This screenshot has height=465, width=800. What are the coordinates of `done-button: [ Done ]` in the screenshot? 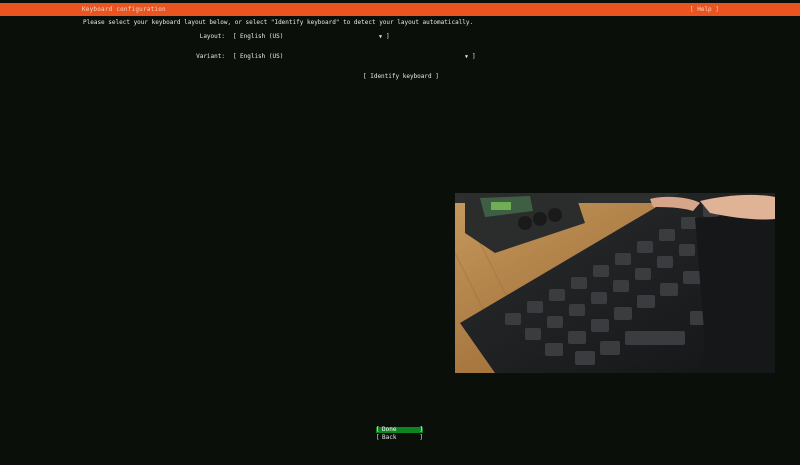 It's located at (399, 430).